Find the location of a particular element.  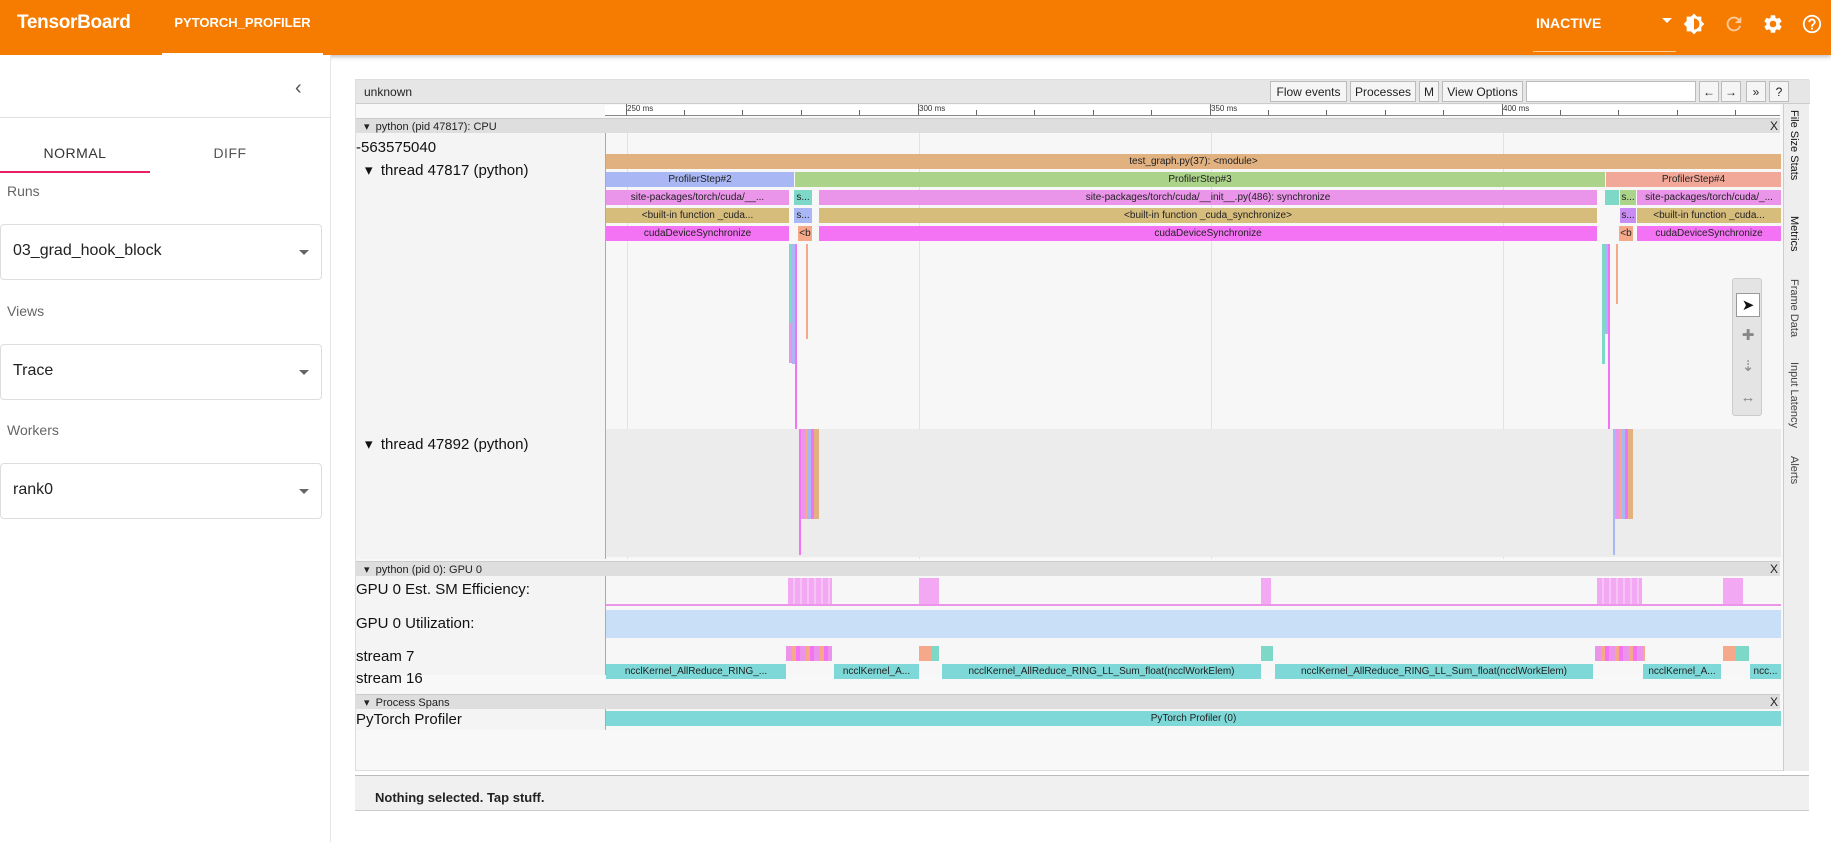

brightness-icon is located at coordinates (1694, 24).